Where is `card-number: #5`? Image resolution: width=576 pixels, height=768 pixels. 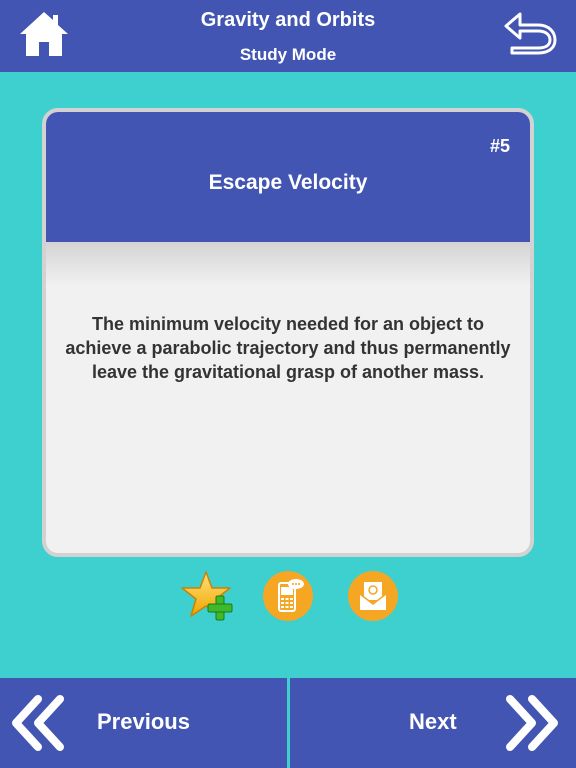 card-number: #5 is located at coordinates (499, 146).